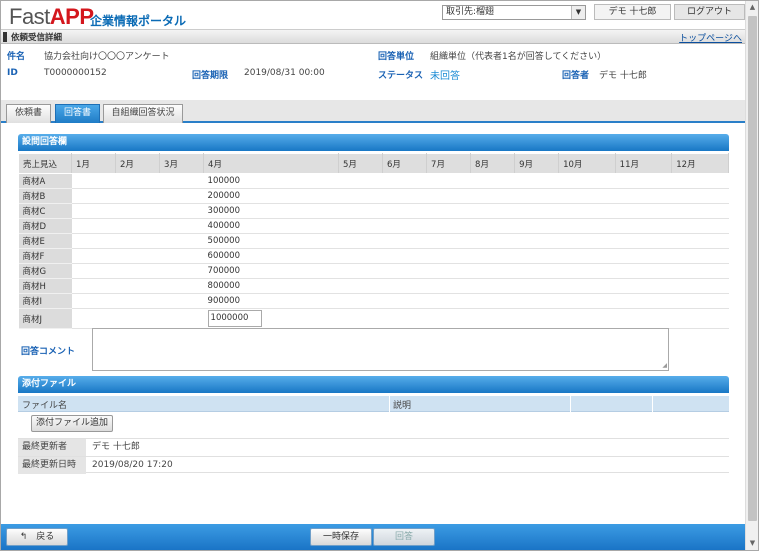 This screenshot has width=759, height=551. I want to click on grid-corner-header: 売上見込, so click(45, 163).